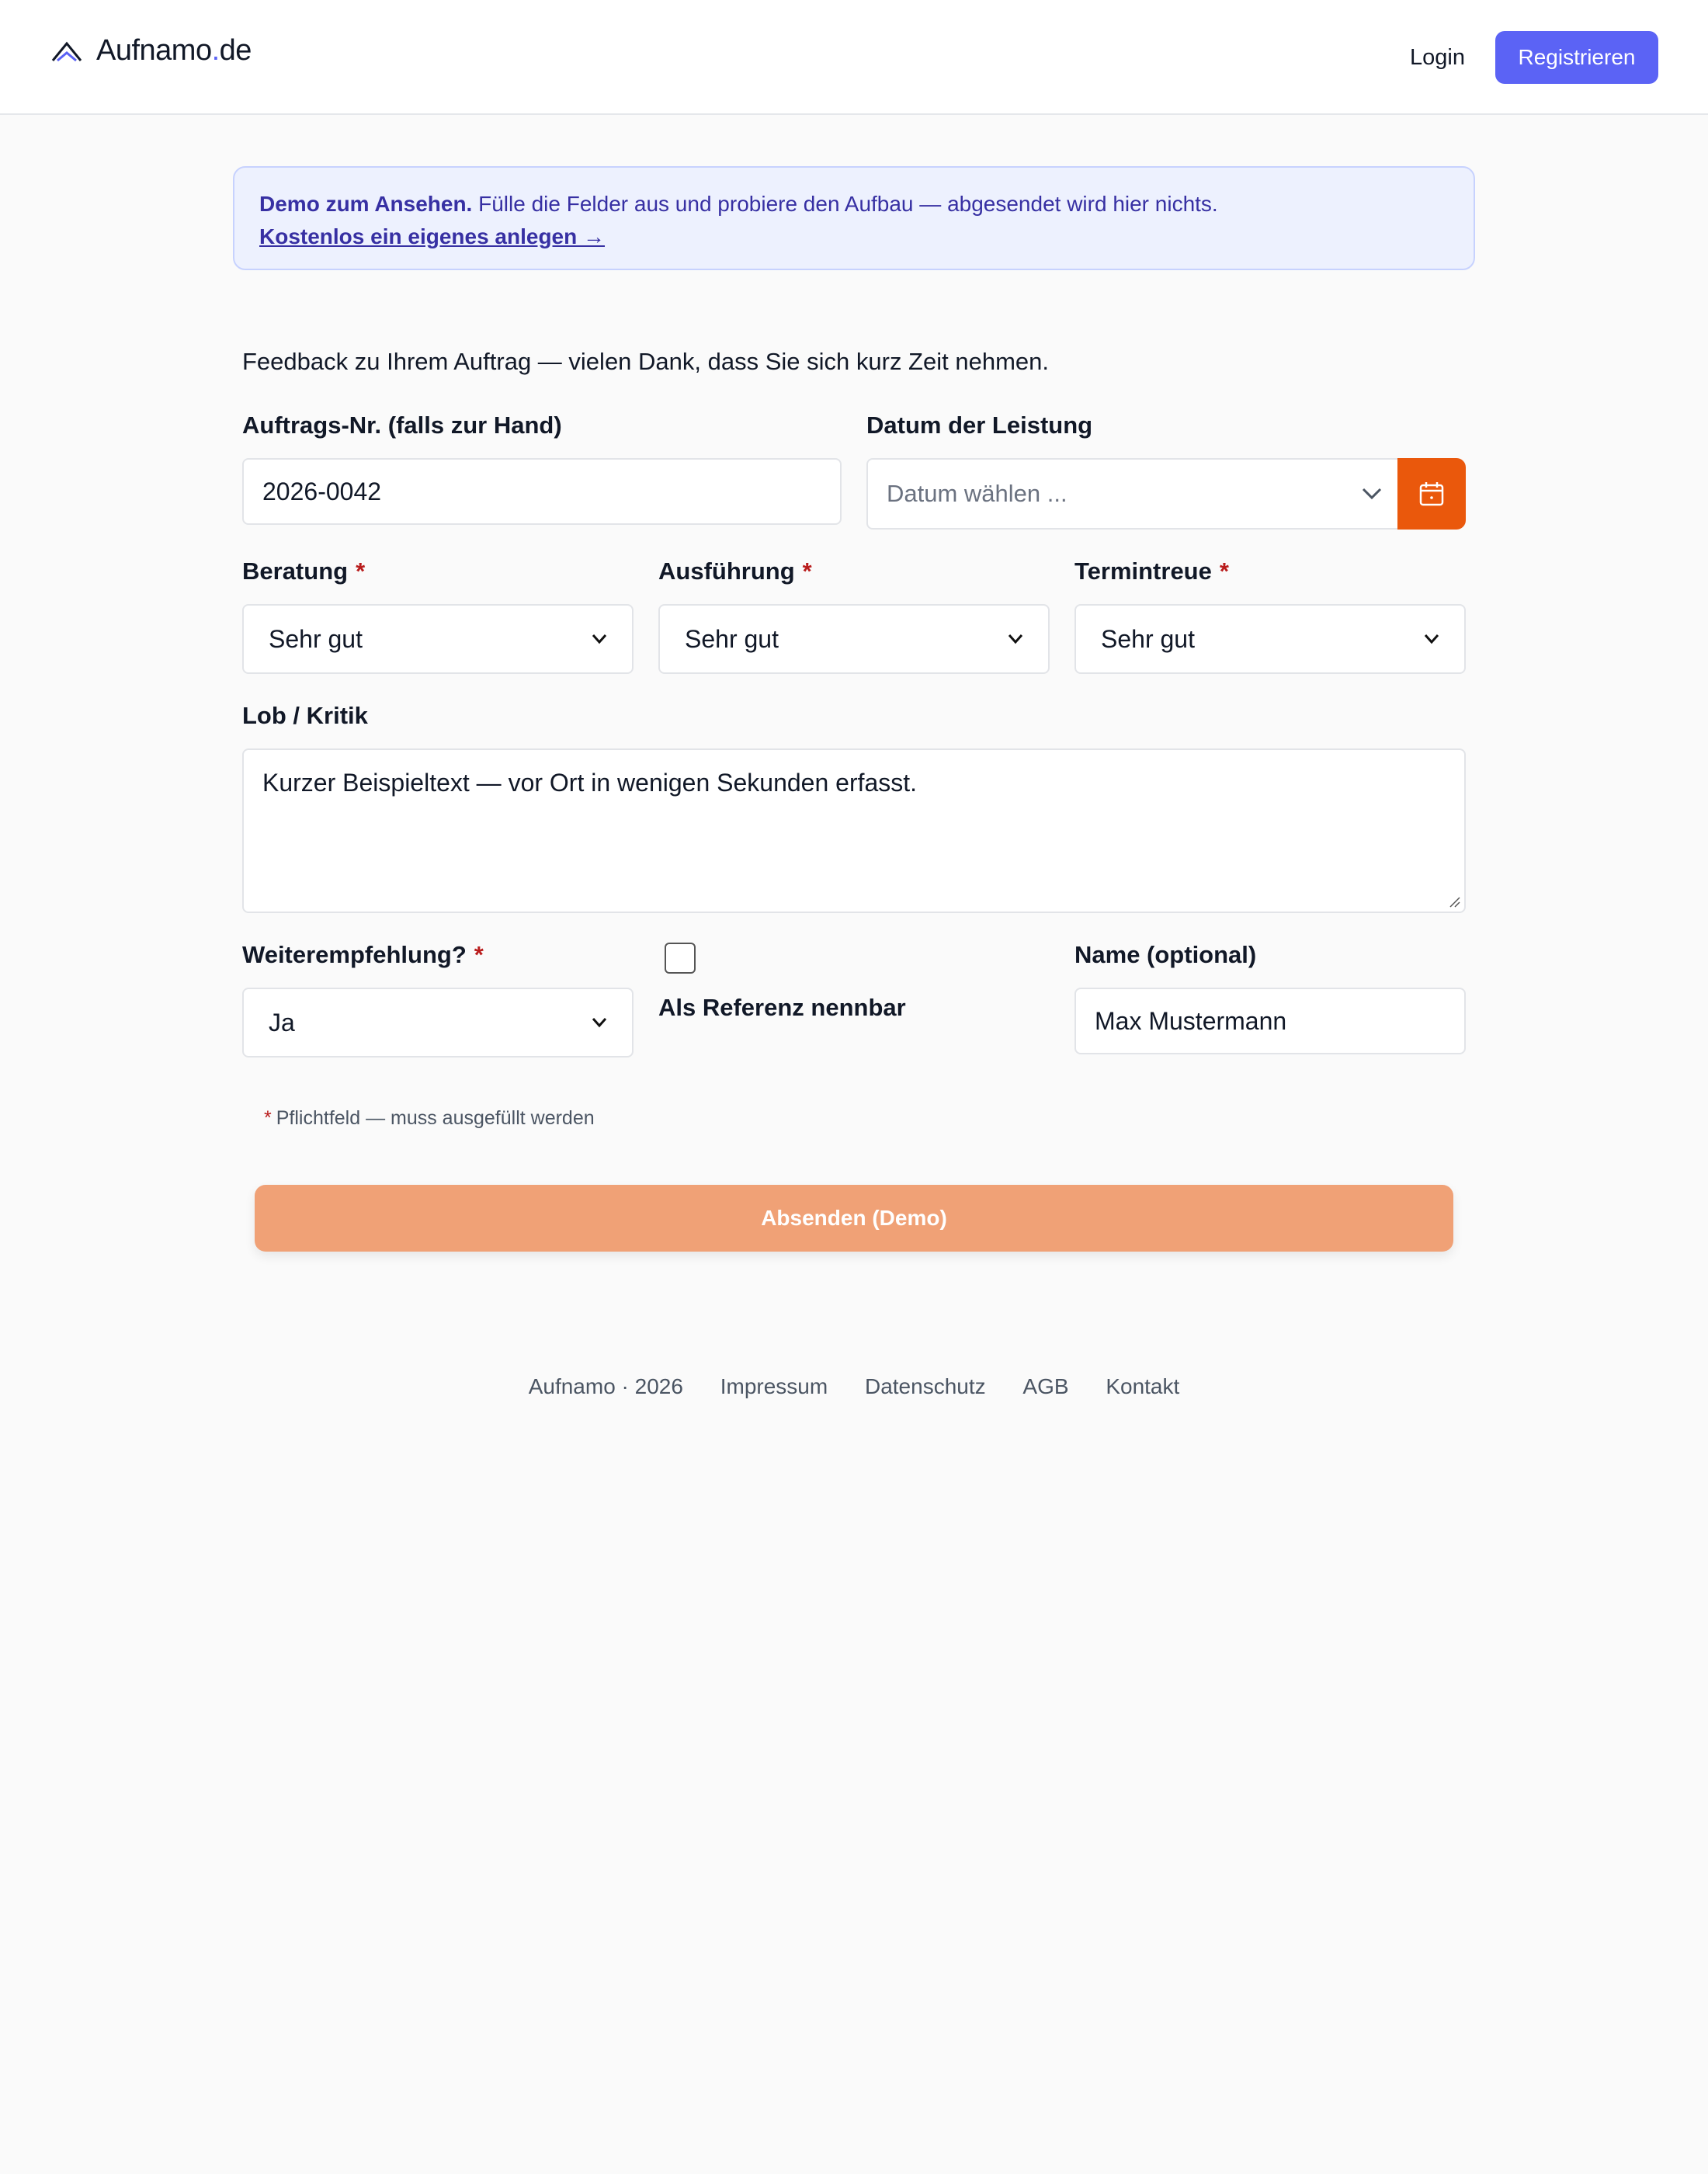 The width and height of the screenshot is (1708, 2174). What do you see at coordinates (854, 1219) in the screenshot?
I see `submit-button: Absenden (Demo)` at bounding box center [854, 1219].